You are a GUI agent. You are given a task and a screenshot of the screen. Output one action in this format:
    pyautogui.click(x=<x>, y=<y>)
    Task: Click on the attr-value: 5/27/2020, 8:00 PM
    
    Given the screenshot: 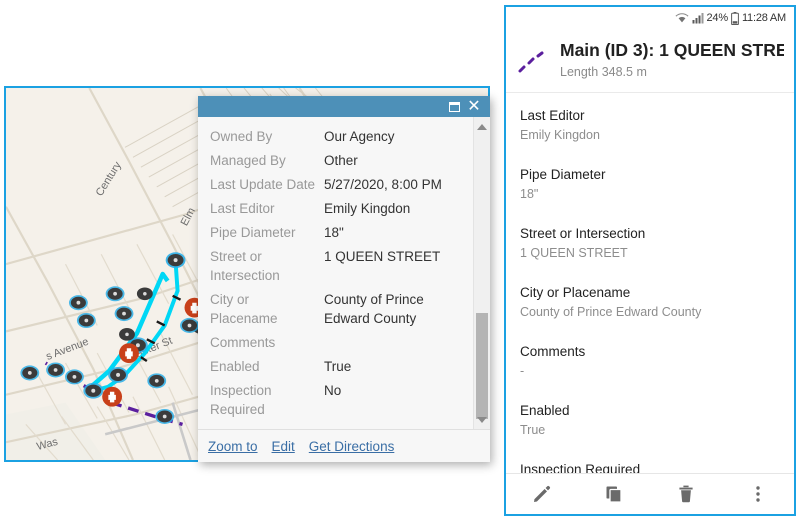 What is the action you would take?
    pyautogui.click(x=383, y=184)
    